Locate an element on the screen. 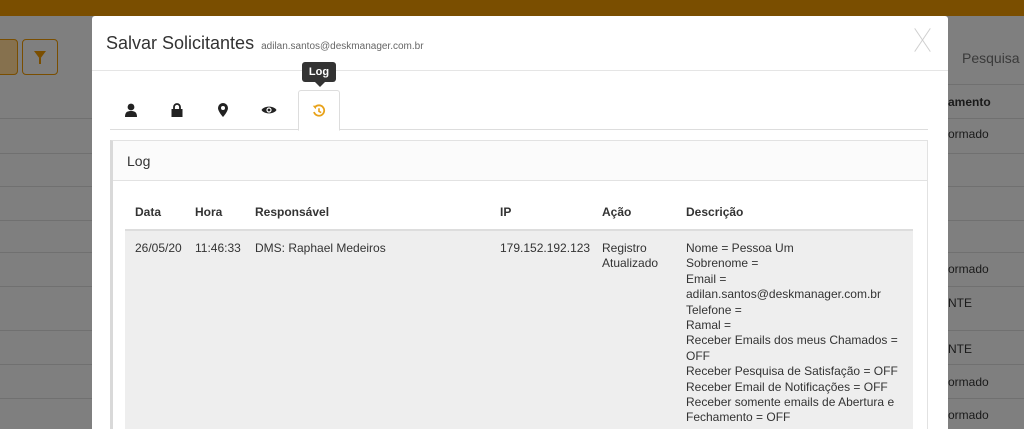 This screenshot has width=1024, height=429. user-icon is located at coordinates (131, 110).